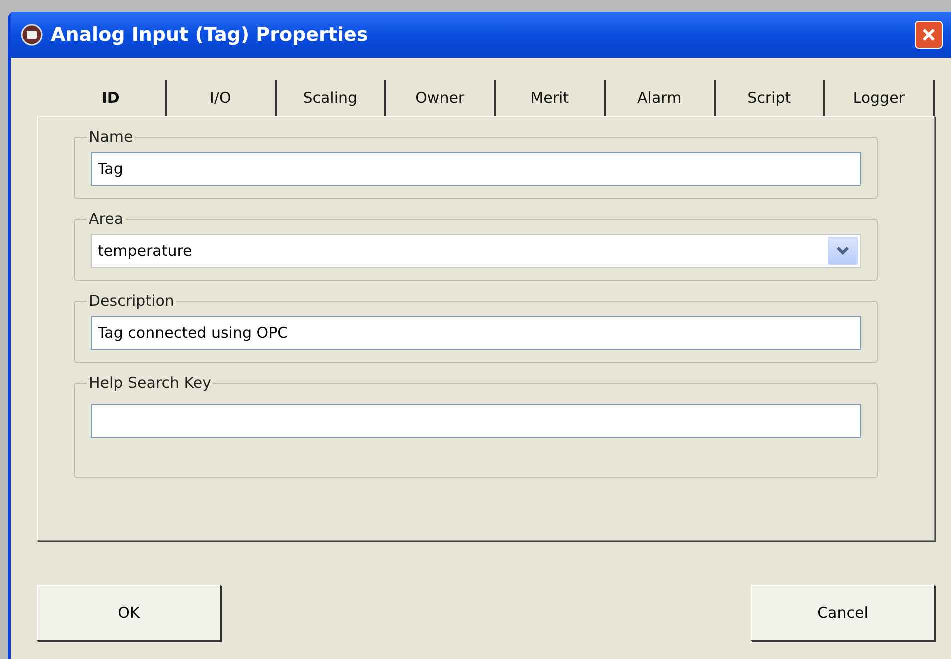 The image size is (951, 659). Describe the element at coordinates (476, 251) in the screenshot. I see `dropdown: temperature` at that location.